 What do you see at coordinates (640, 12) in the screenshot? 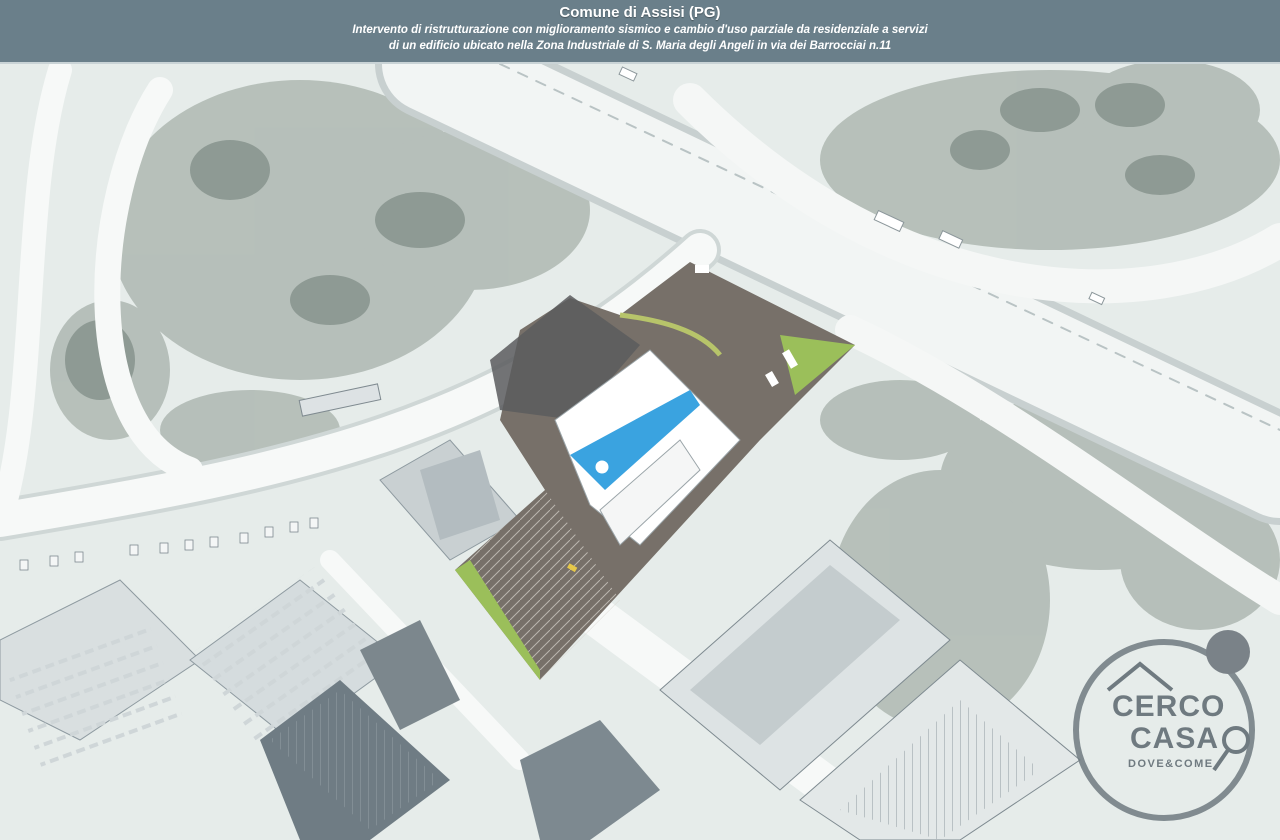
I see `map-title: Comune di Assisi (PG)` at bounding box center [640, 12].